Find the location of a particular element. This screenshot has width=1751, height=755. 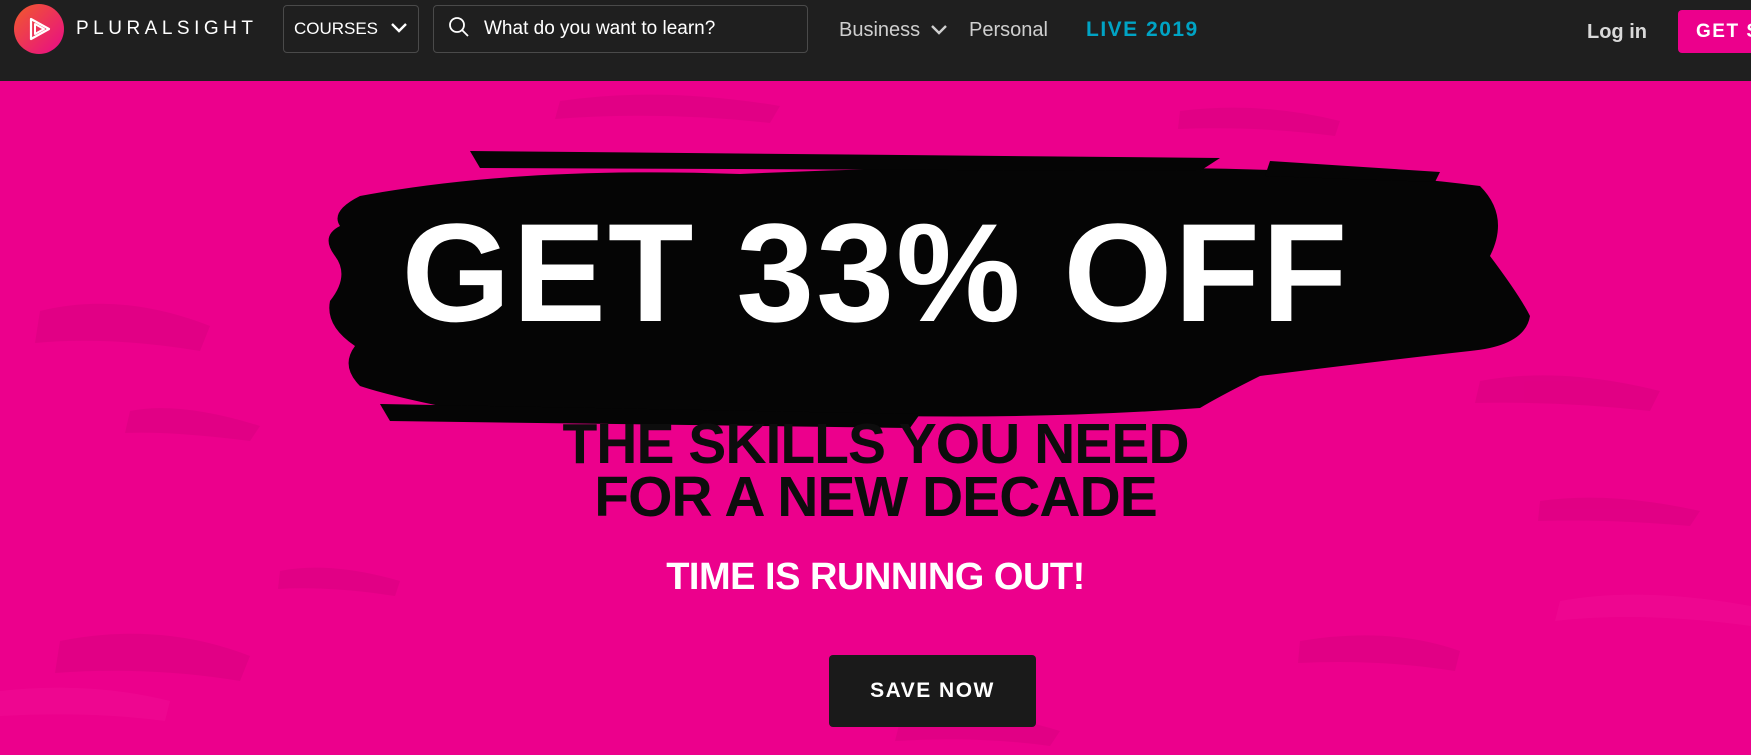

pluralsight-logo: PLURALSIGHT is located at coordinates (135, 29).